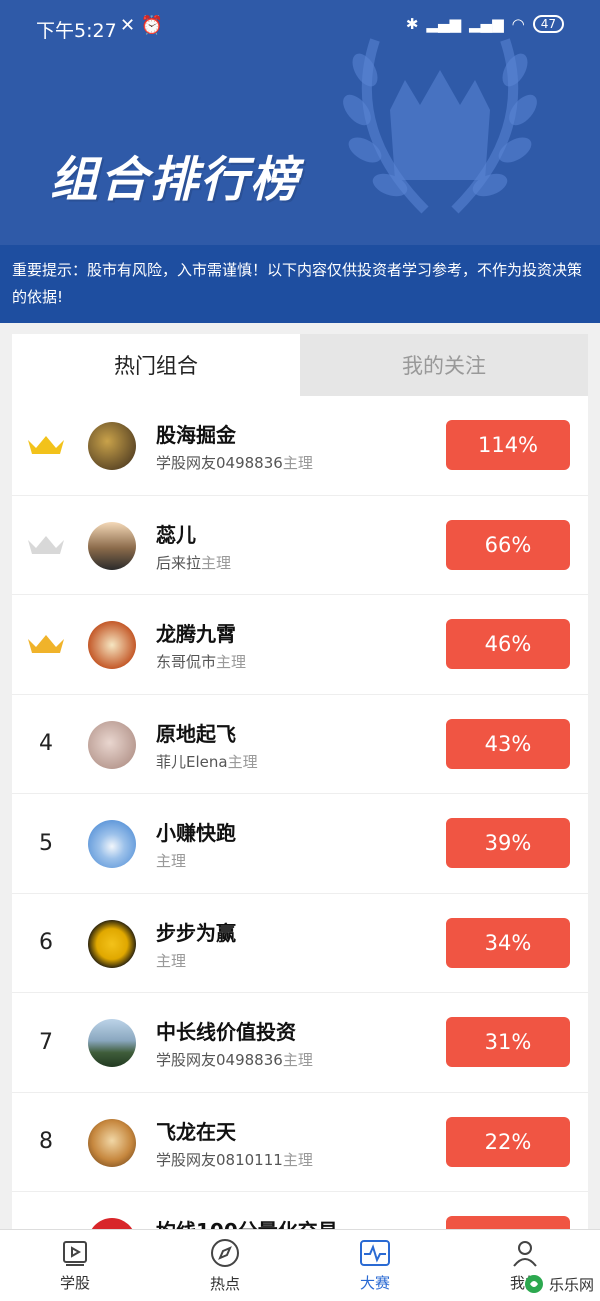 The image size is (600, 1301). I want to click on return-badge: 22%, so click(508, 1141).